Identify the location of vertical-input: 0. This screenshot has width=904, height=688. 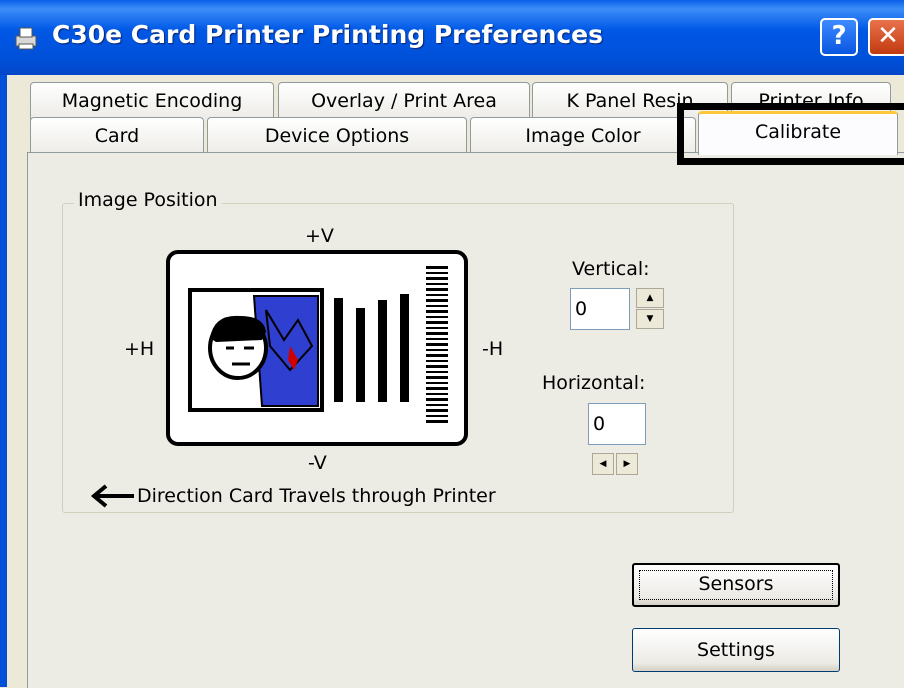
(600, 309).